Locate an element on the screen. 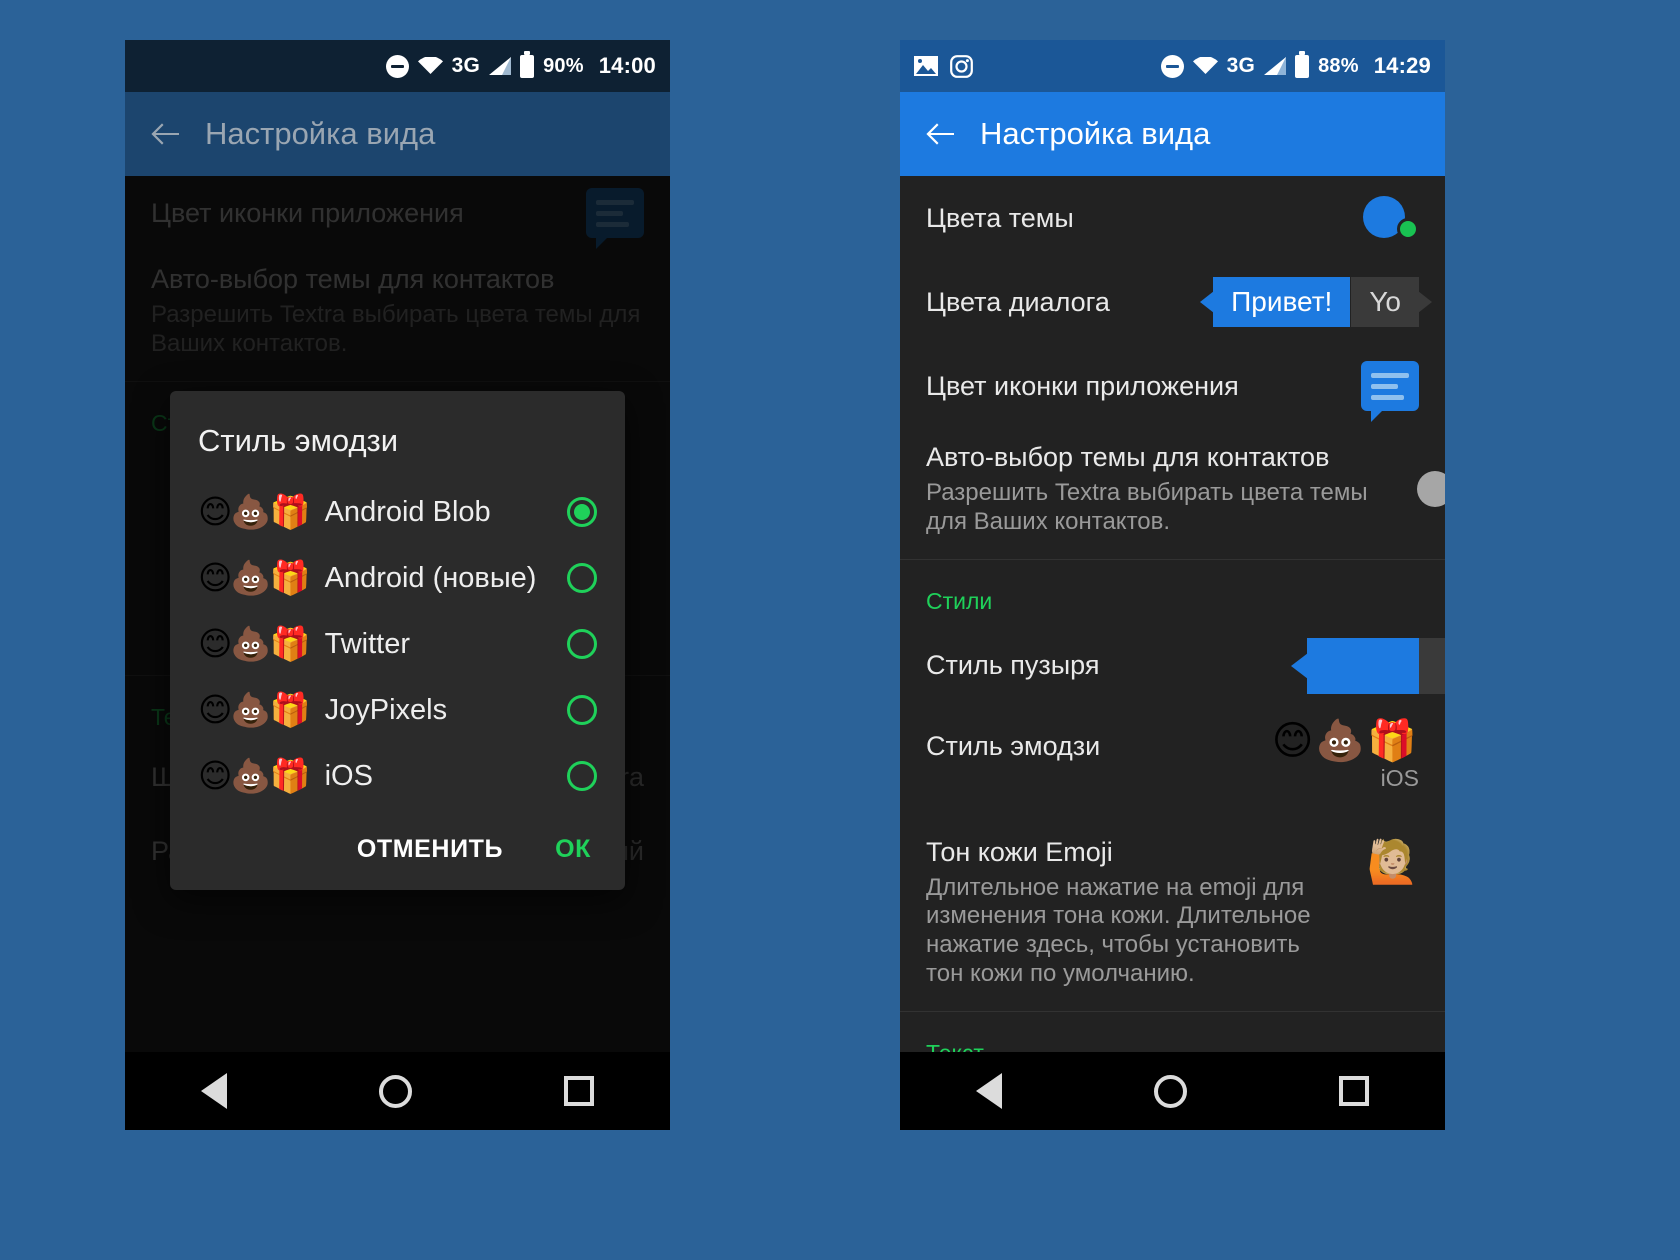 The width and height of the screenshot is (1680, 1260). status-bar: 3G 90% 14:00 is located at coordinates (397, 66).